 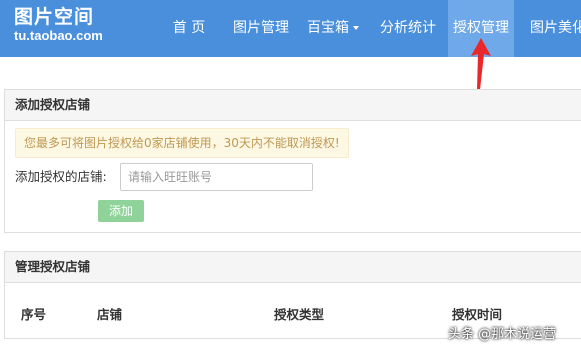 I want to click on watermark: 头条 @那木说运营, so click(x=502, y=334).